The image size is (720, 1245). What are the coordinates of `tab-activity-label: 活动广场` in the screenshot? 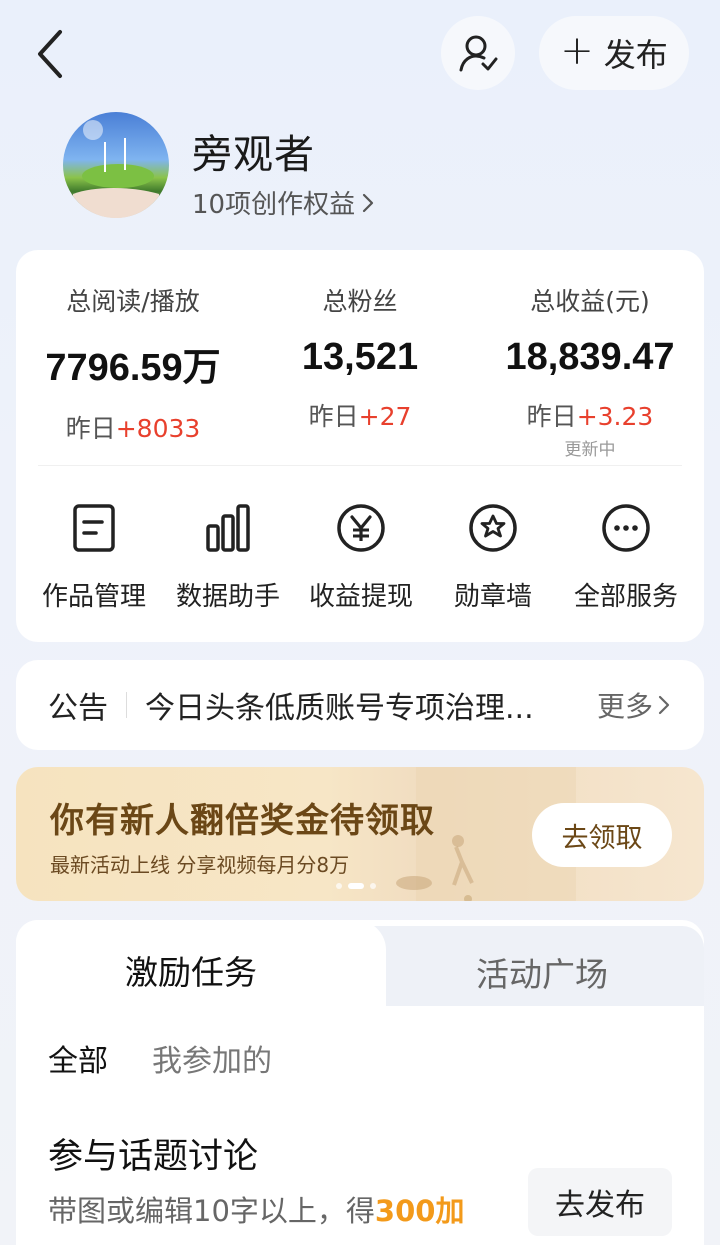 It's located at (542, 972).